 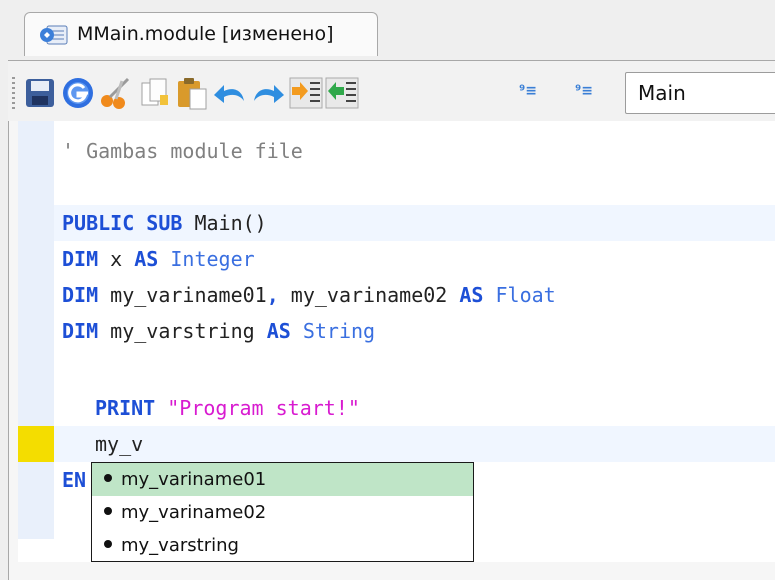 What do you see at coordinates (158, 259) in the screenshot?
I see `code-line-4: DIM x AS Integer` at bounding box center [158, 259].